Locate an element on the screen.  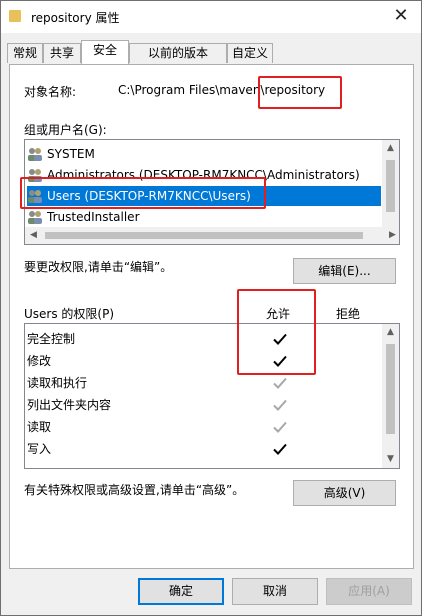
highlight-users-box is located at coordinates (143, 193).